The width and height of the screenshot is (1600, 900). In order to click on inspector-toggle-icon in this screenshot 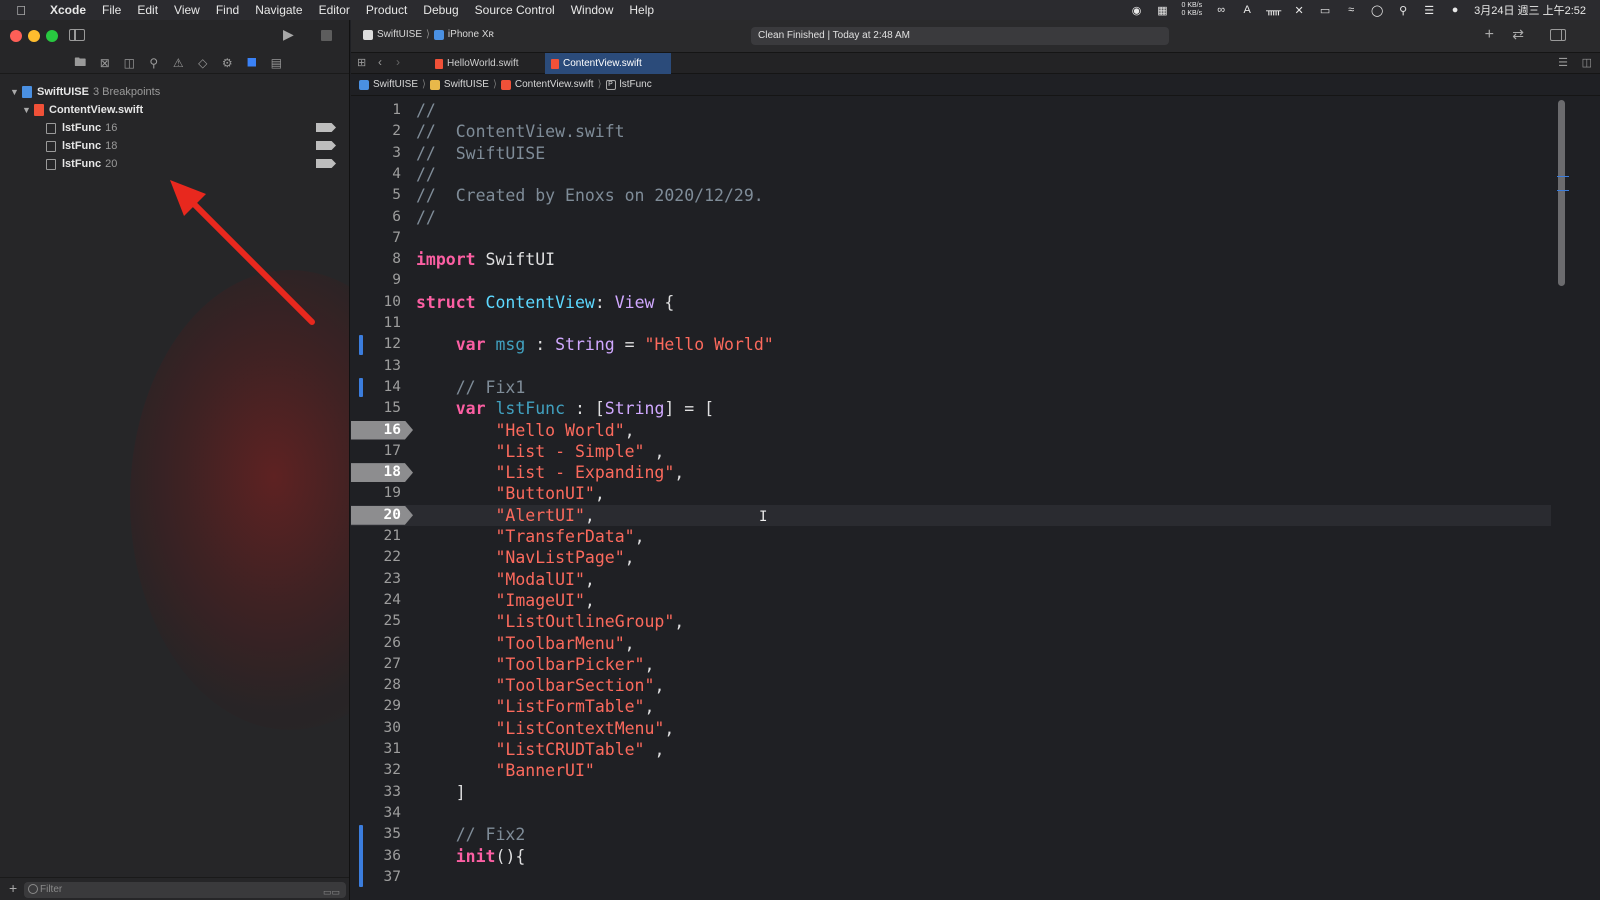, I will do `click(1558, 35)`.